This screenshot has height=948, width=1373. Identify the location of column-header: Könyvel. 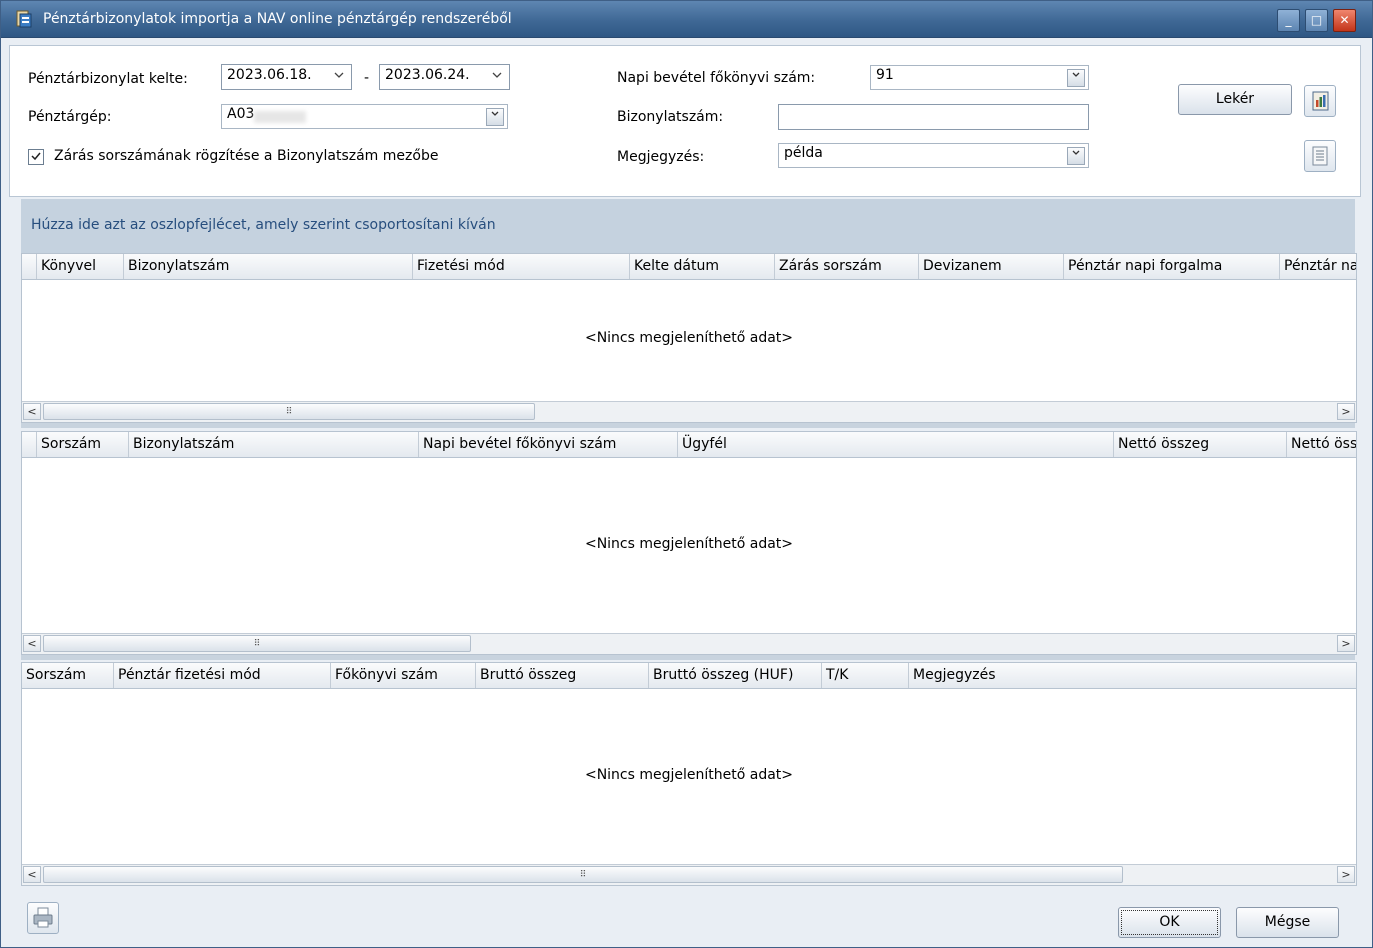
(79, 266).